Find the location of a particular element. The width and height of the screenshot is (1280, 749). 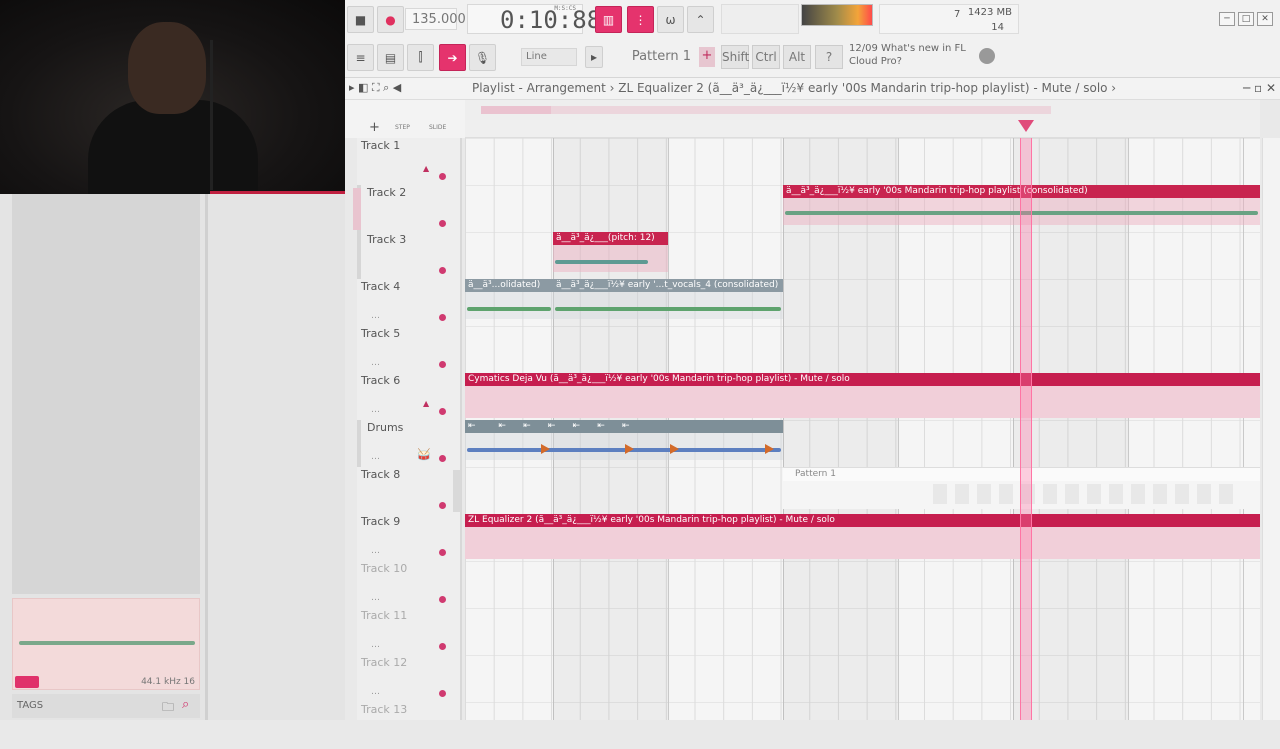

online-icon is located at coordinates (987, 56).